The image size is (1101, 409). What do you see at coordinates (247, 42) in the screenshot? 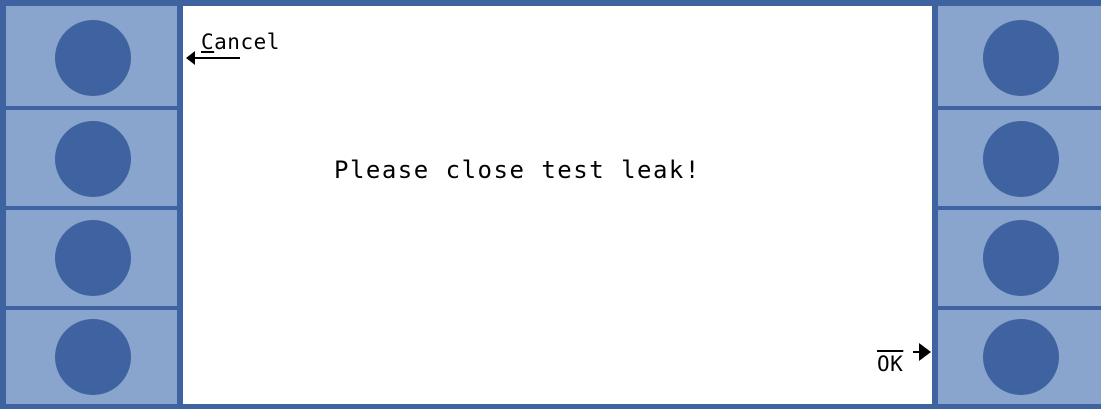
I see `cancel-label-rest: ancel` at bounding box center [247, 42].